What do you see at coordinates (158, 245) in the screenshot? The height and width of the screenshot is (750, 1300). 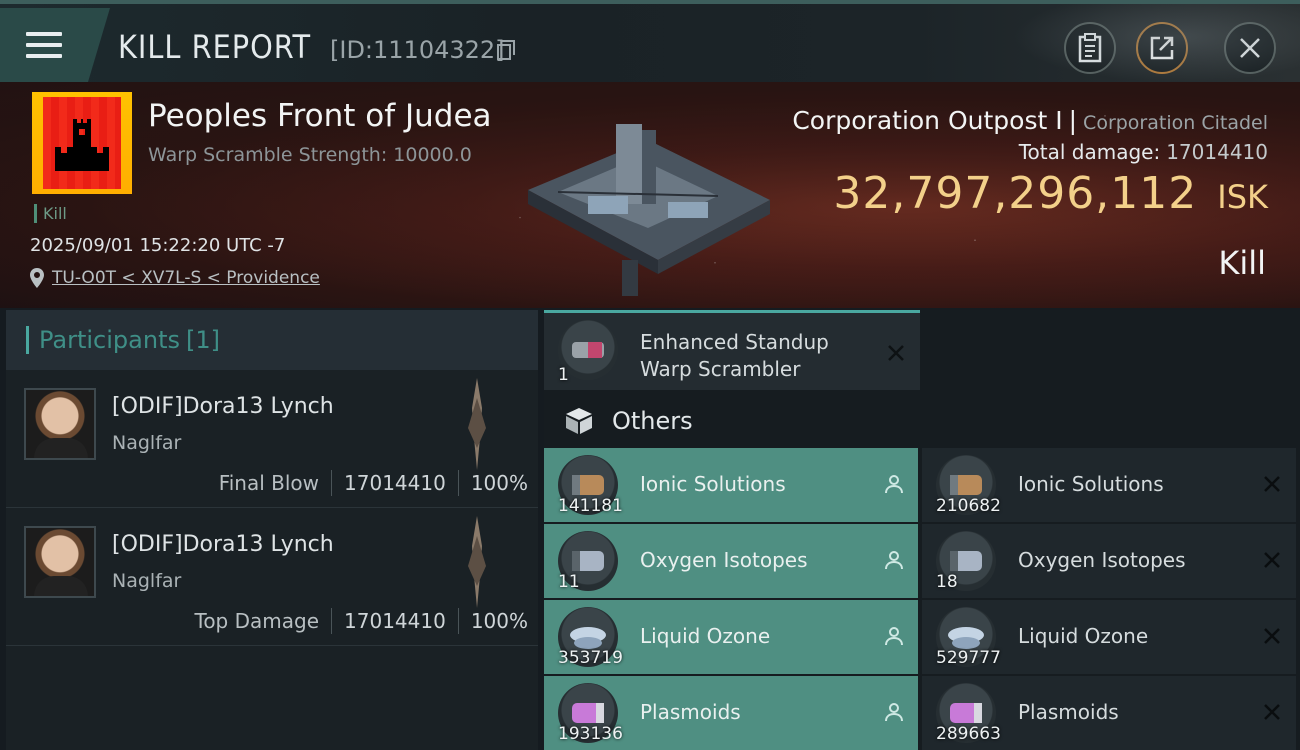 I see `kill-datetime: 2025/09/01 15:22:20 UTC -7` at bounding box center [158, 245].